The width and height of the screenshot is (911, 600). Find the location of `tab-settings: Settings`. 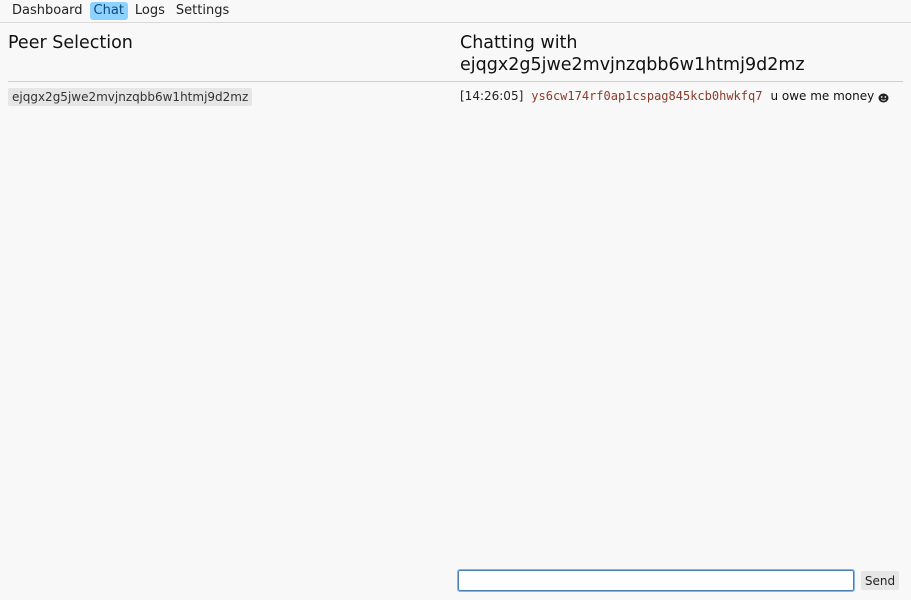

tab-settings: Settings is located at coordinates (202, 11).